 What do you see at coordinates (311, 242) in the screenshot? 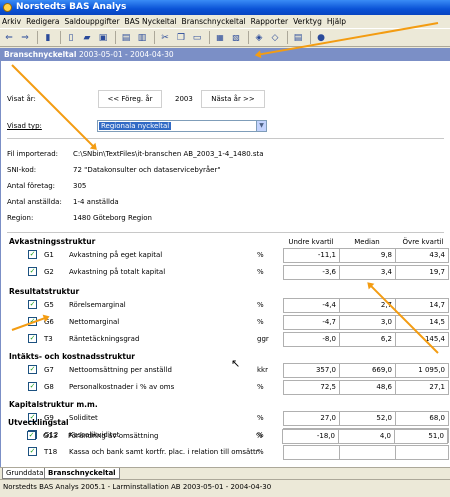
I see `column-header: Undre kvartil` at bounding box center [311, 242].